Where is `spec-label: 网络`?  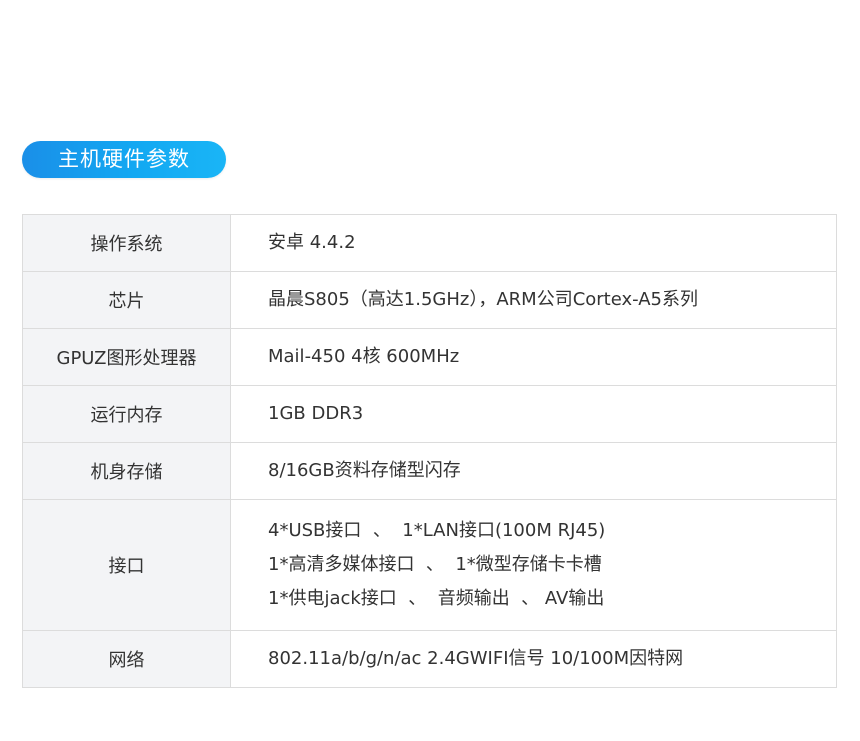 spec-label: 网络 is located at coordinates (126, 659).